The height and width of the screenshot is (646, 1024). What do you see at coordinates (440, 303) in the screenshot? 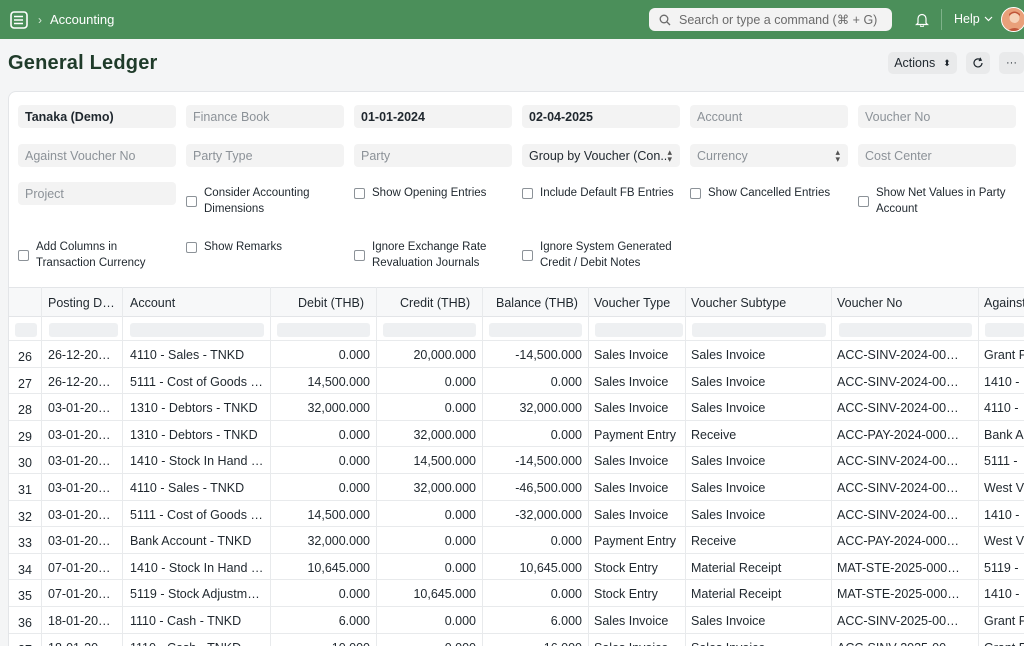
I see `column-header-credit: Credit (THB)` at bounding box center [440, 303].